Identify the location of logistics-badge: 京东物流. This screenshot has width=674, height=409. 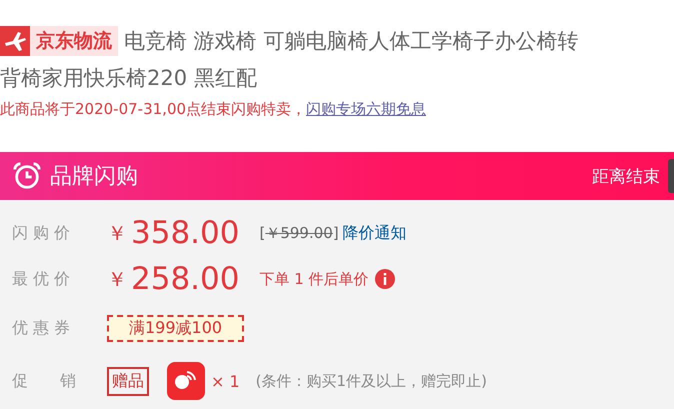
(59, 41).